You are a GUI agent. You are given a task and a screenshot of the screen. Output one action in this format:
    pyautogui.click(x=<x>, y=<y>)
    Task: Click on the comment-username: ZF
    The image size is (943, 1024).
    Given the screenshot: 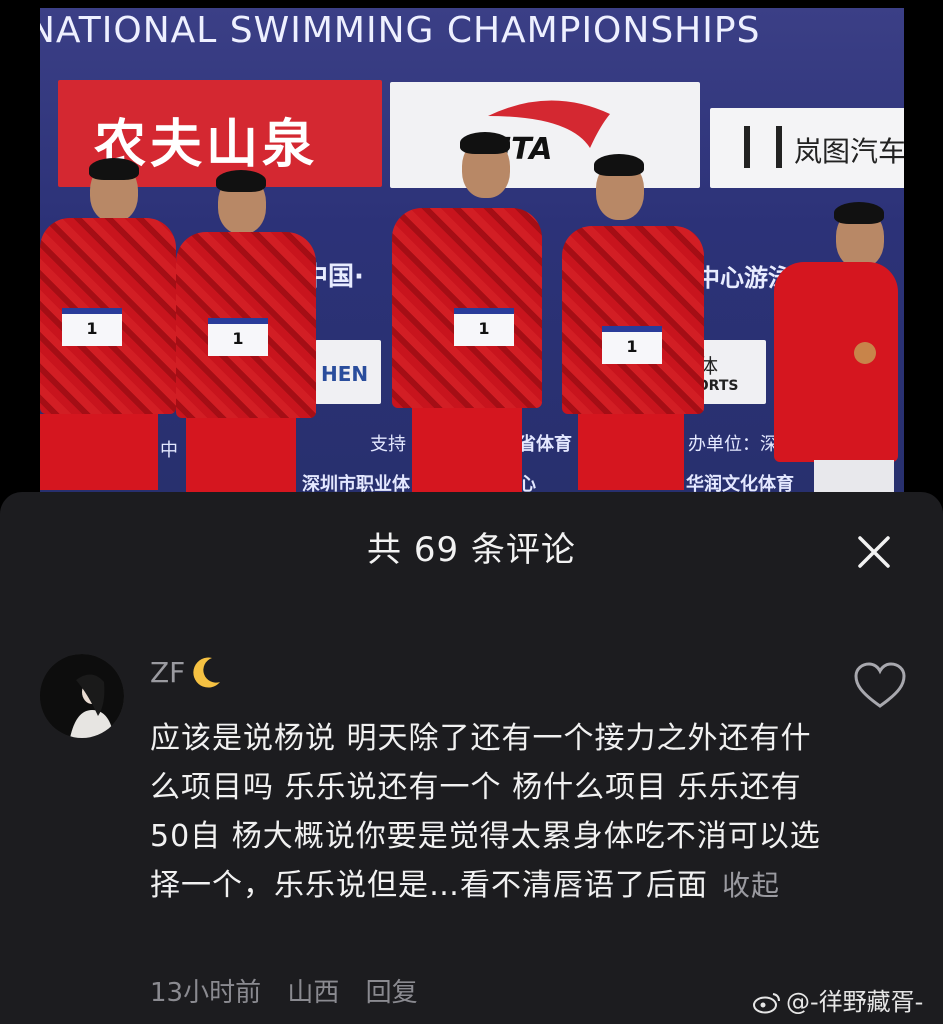 What is the action you would take?
    pyautogui.click(x=167, y=672)
    